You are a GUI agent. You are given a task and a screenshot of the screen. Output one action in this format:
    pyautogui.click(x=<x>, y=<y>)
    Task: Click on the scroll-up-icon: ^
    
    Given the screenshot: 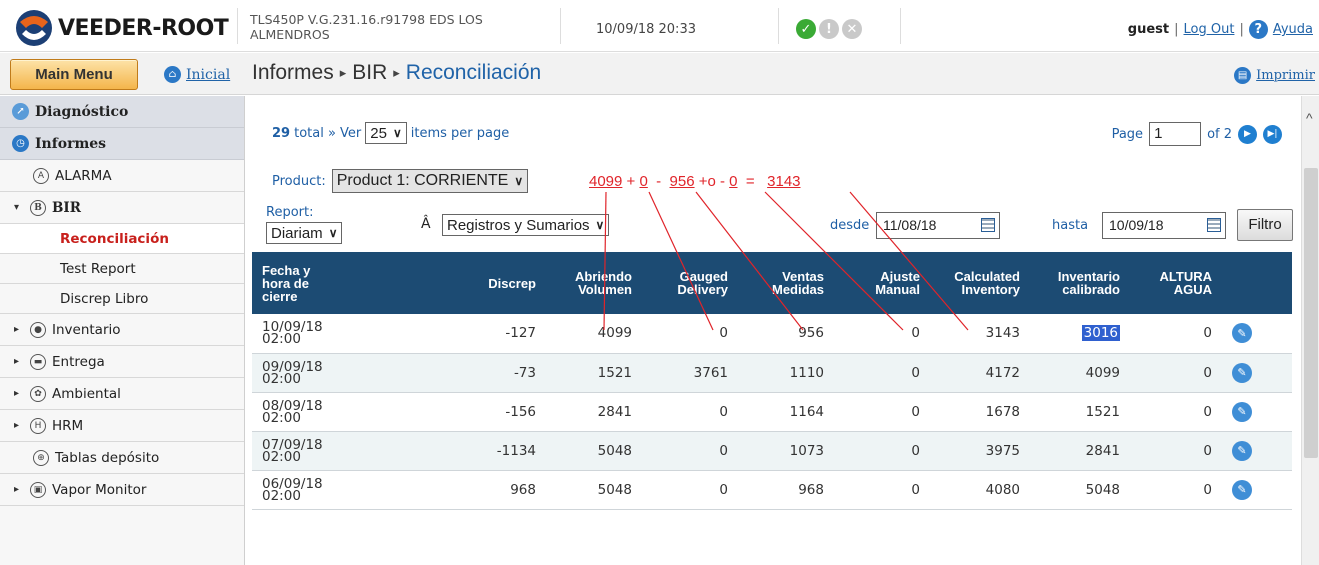 What is the action you would take?
    pyautogui.click(x=1309, y=118)
    